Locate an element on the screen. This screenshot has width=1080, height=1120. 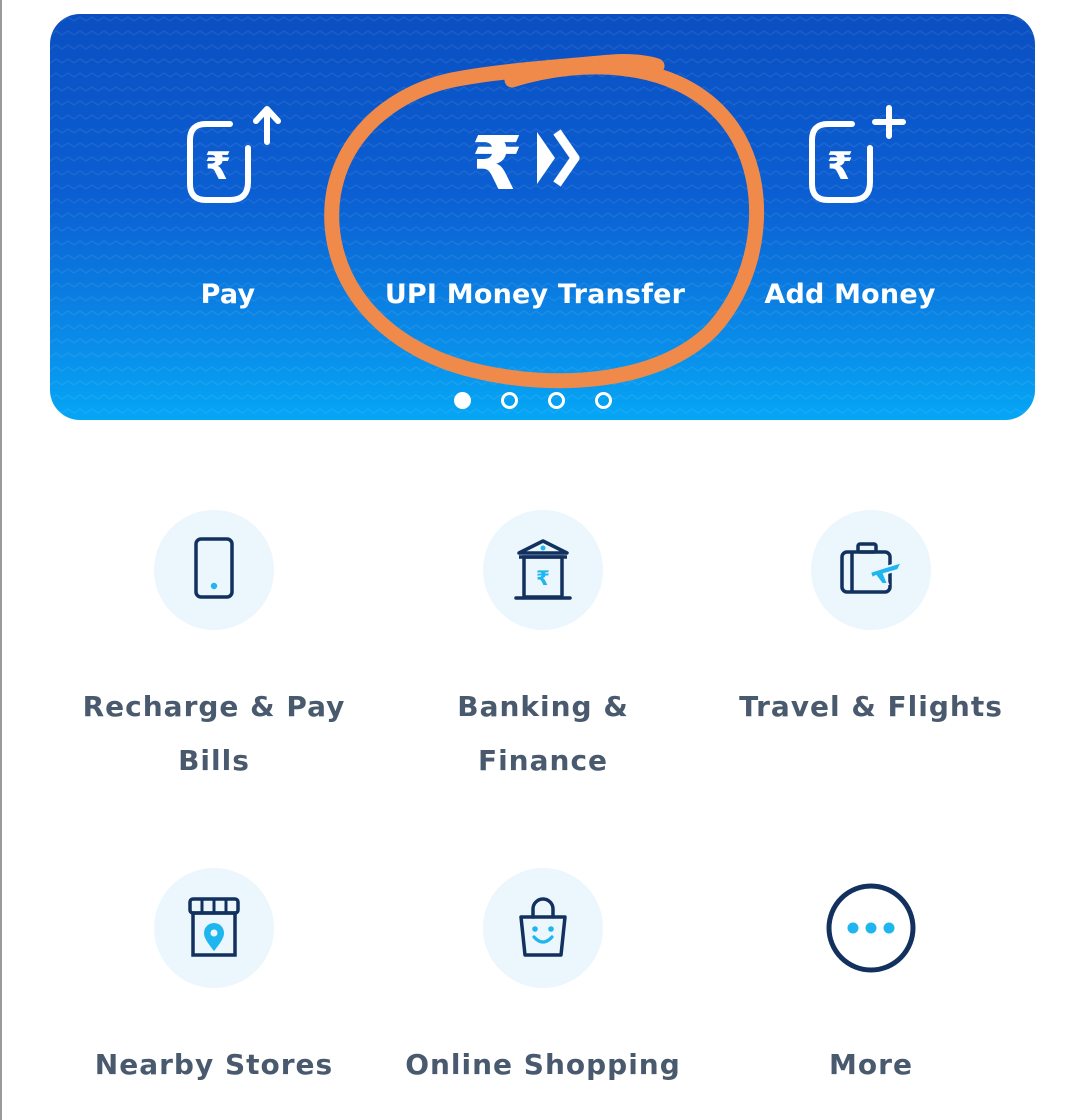
bank-rupee-icon: ₹ is located at coordinates (543, 569).